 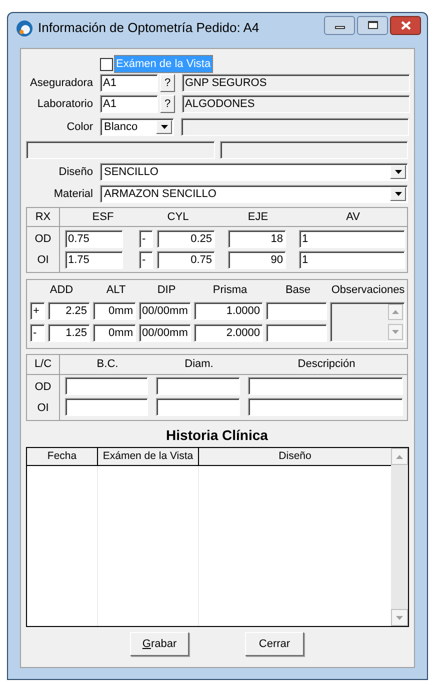 What do you see at coordinates (217, 435) in the screenshot?
I see `section-title: Historia Clínica` at bounding box center [217, 435].